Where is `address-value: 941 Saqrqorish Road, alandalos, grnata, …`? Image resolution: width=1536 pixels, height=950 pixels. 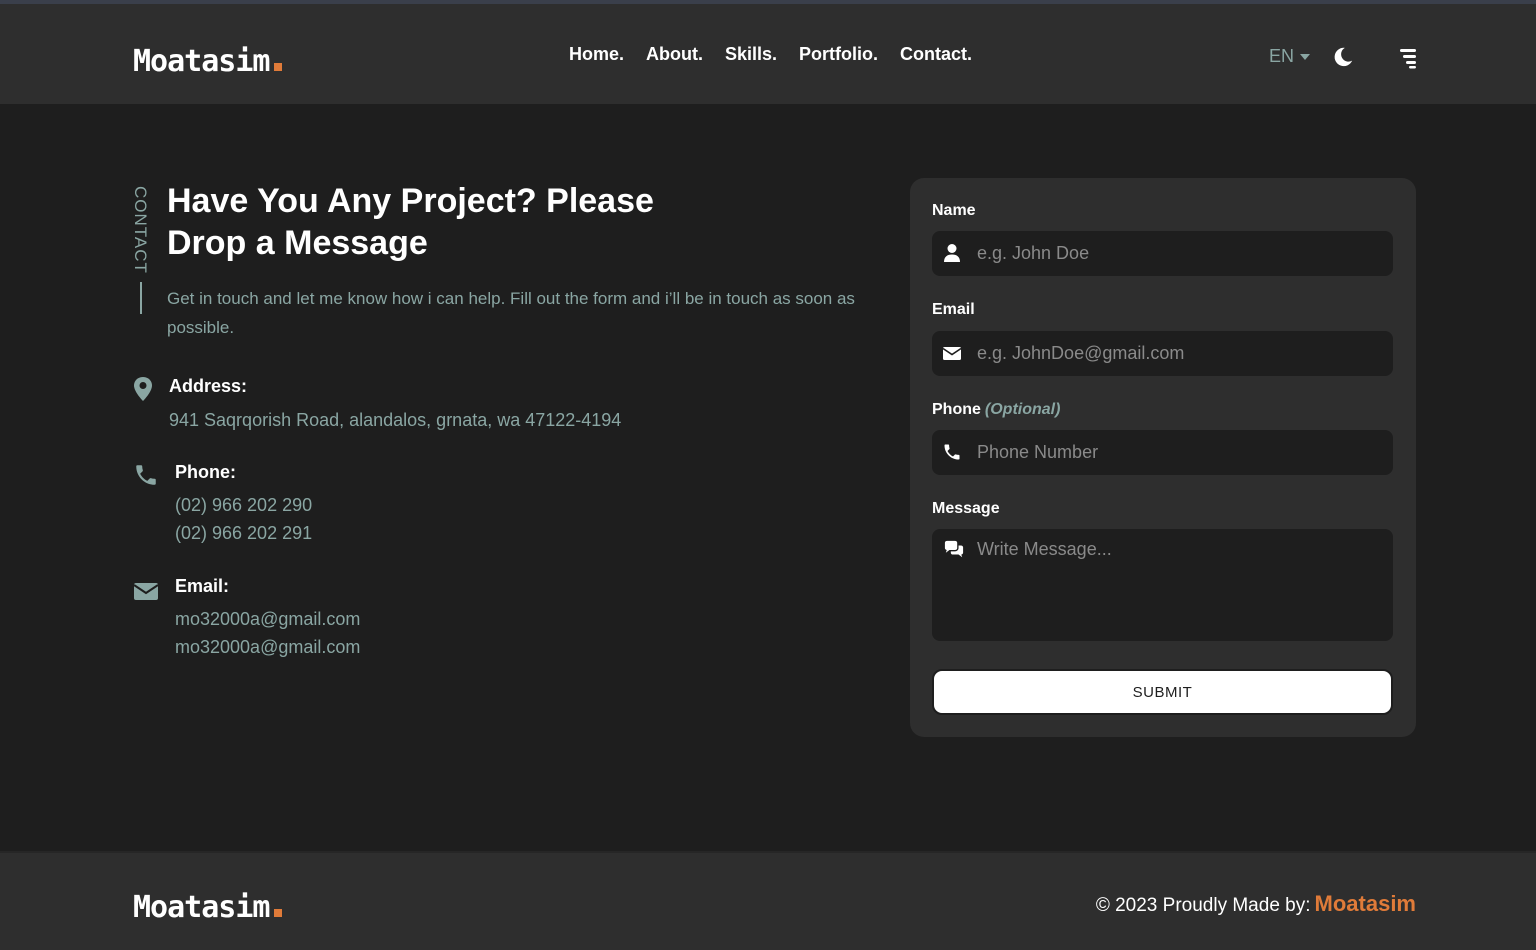
address-value: 941 Saqrqorish Road, alandalos, grnata, … is located at coordinates (395, 420).